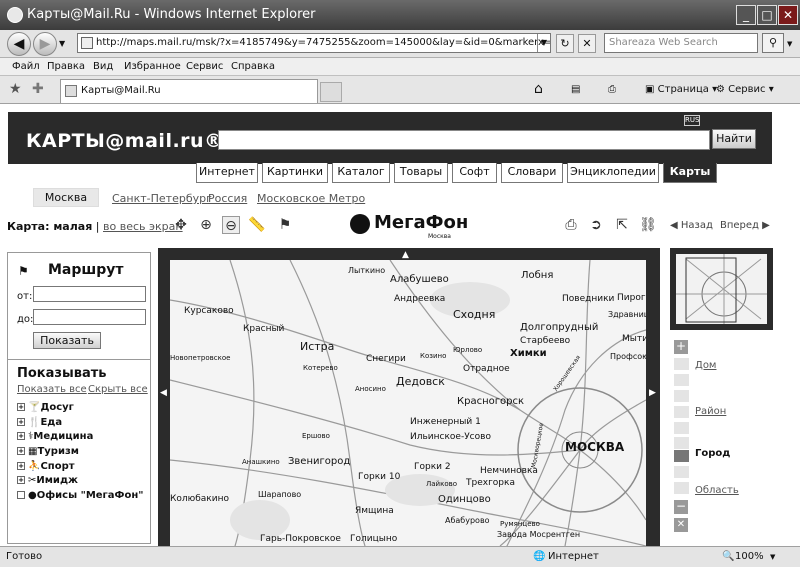 The height and width of the screenshot is (567, 800). I want to click on favorites-star-icon: ★, so click(15, 89).